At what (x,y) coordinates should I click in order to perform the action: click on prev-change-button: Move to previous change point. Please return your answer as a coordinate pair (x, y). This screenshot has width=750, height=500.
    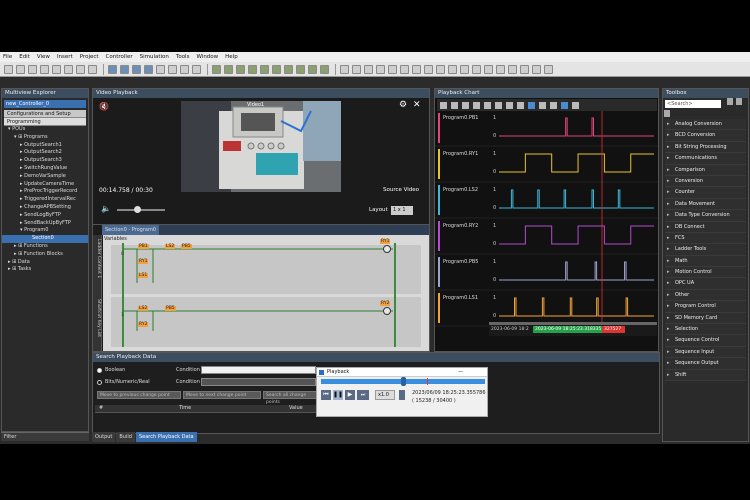
    Looking at the image, I should click on (139, 395).